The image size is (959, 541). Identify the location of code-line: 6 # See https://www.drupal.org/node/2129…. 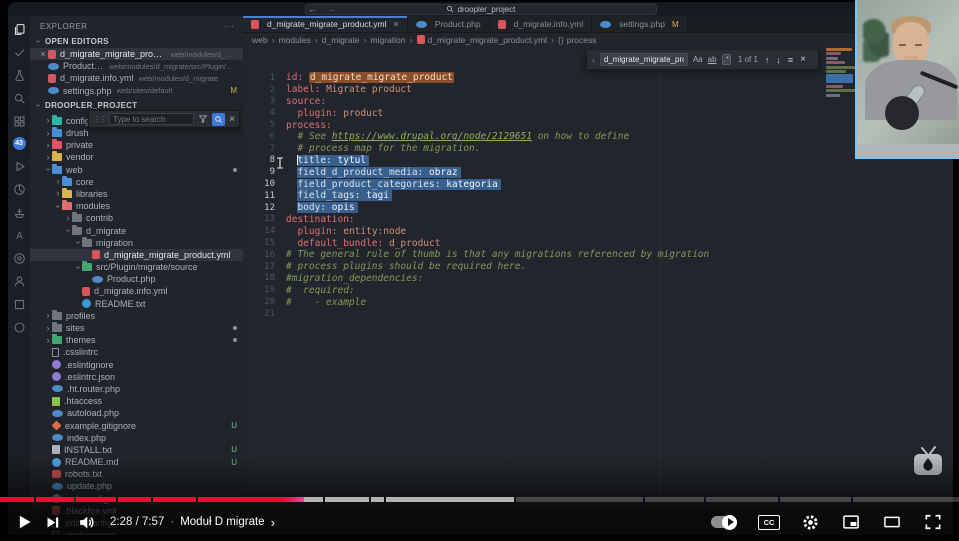
(598, 137).